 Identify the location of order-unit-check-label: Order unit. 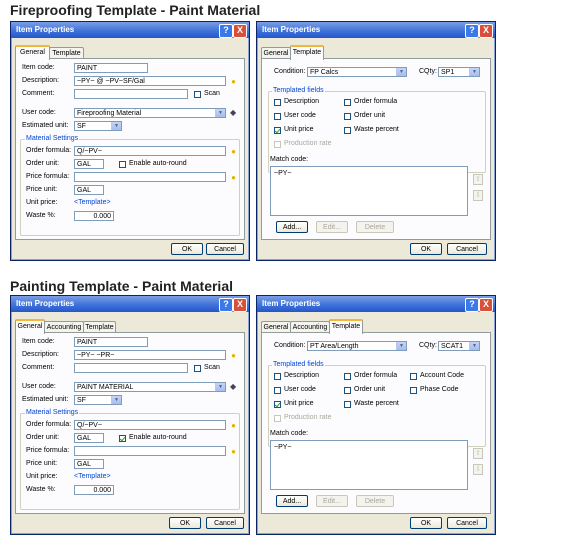
(370, 389).